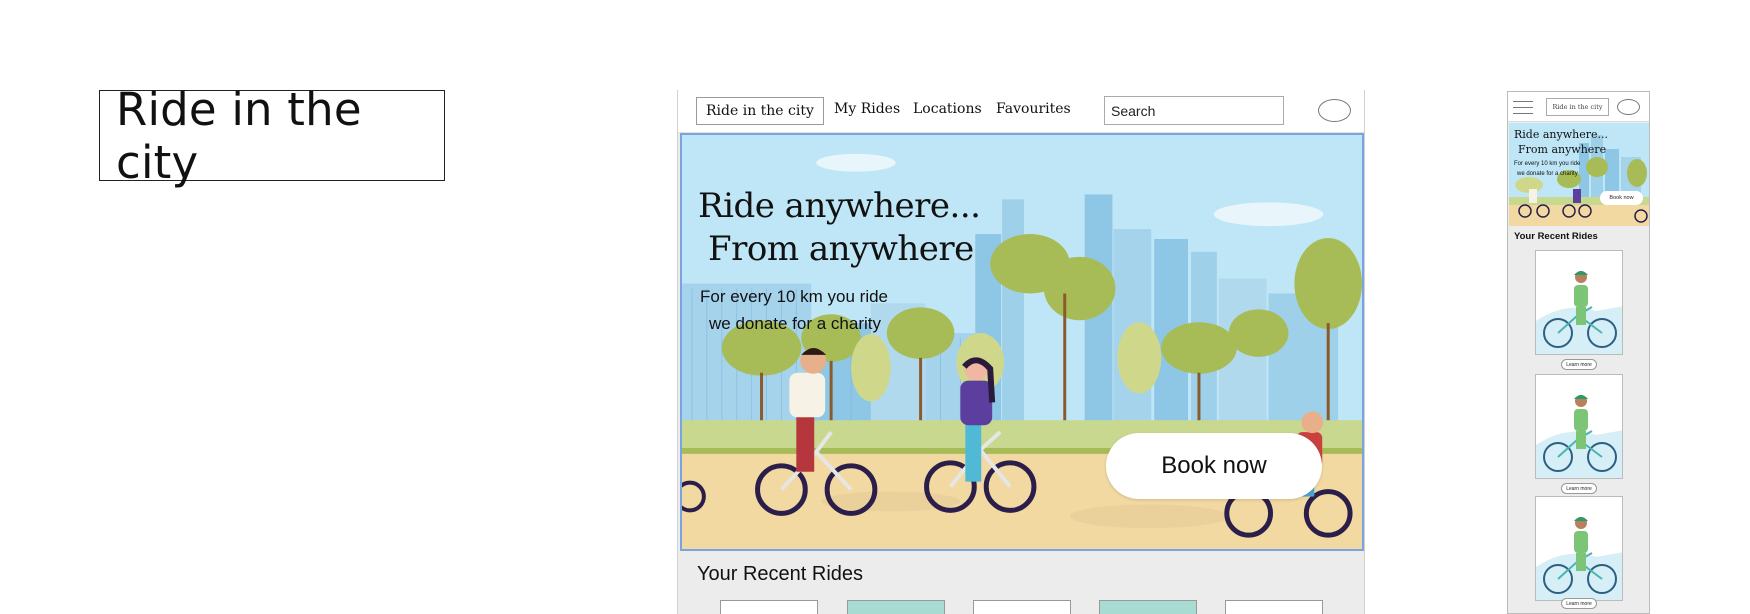  Describe the element at coordinates (839, 228) in the screenshot. I see `hero-headline: Ride anywhere... From anywhere` at that location.